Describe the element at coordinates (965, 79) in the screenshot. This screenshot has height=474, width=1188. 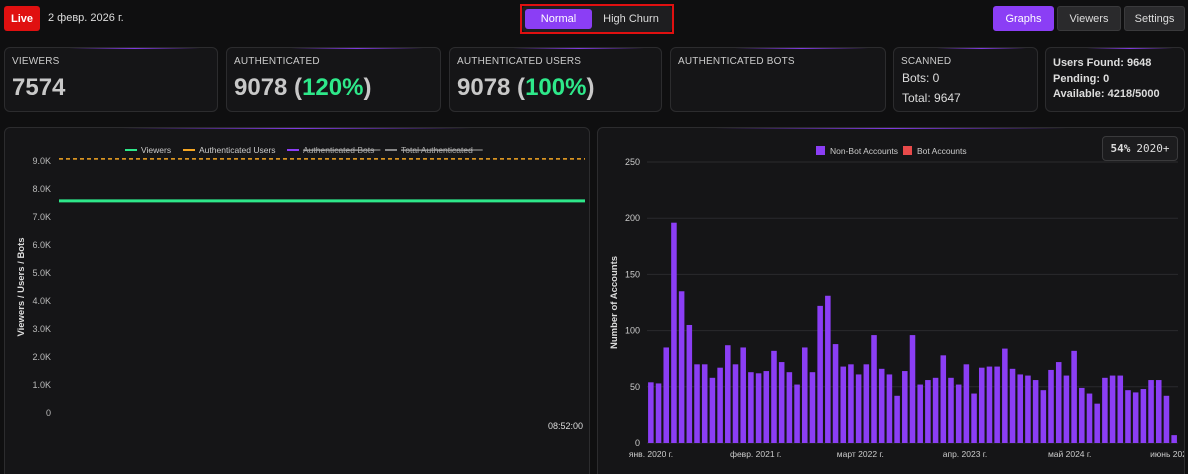
I see `scanned-card: SCANNED Bots: 0 Total: 9647` at that location.